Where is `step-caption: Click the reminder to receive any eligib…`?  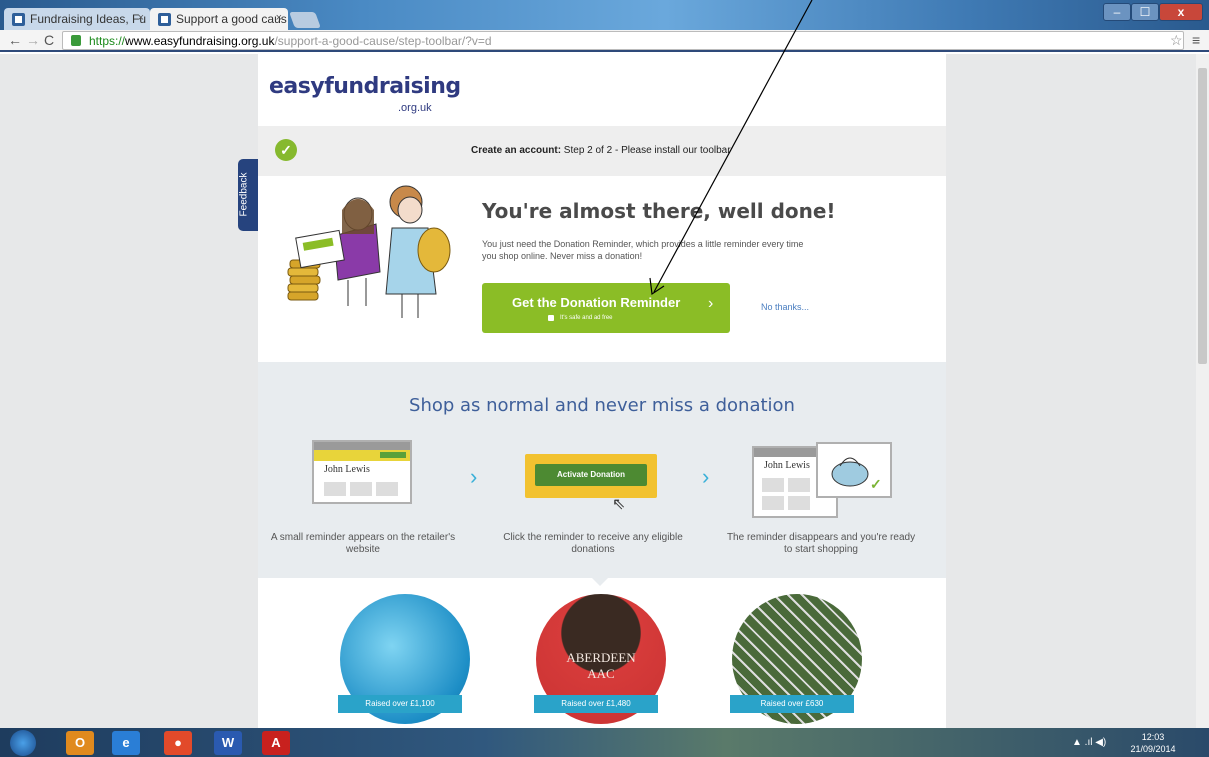
step-caption: Click the reminder to receive any eligib… is located at coordinates (593, 543).